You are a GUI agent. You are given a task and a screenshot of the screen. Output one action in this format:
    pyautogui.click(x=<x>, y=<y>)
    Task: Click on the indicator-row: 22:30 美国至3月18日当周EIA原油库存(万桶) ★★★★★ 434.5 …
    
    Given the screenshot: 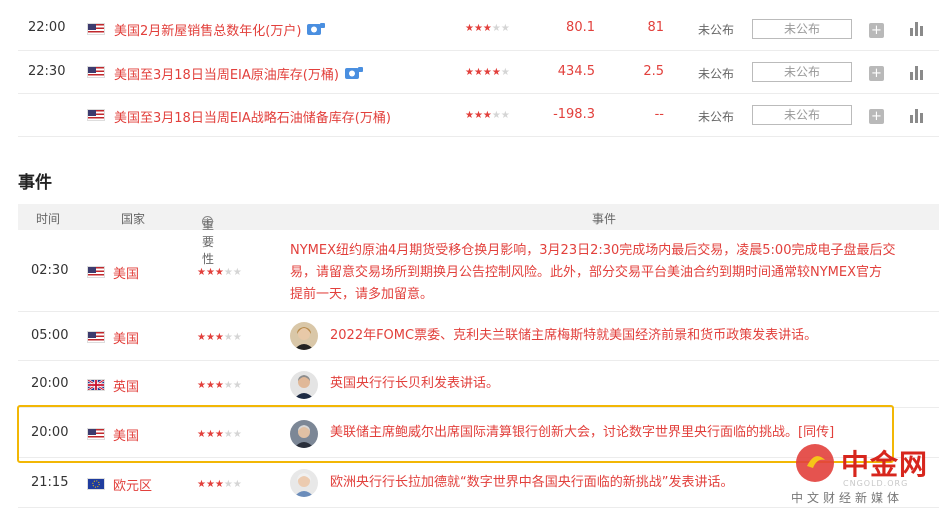 What is the action you would take?
    pyautogui.click(x=478, y=72)
    